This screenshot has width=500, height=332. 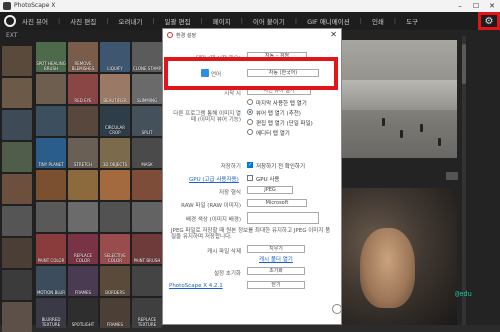 What do you see at coordinates (83, 57) in the screenshot?
I see `tool-tile: REMOVE BLEMISHES` at bounding box center [83, 57].